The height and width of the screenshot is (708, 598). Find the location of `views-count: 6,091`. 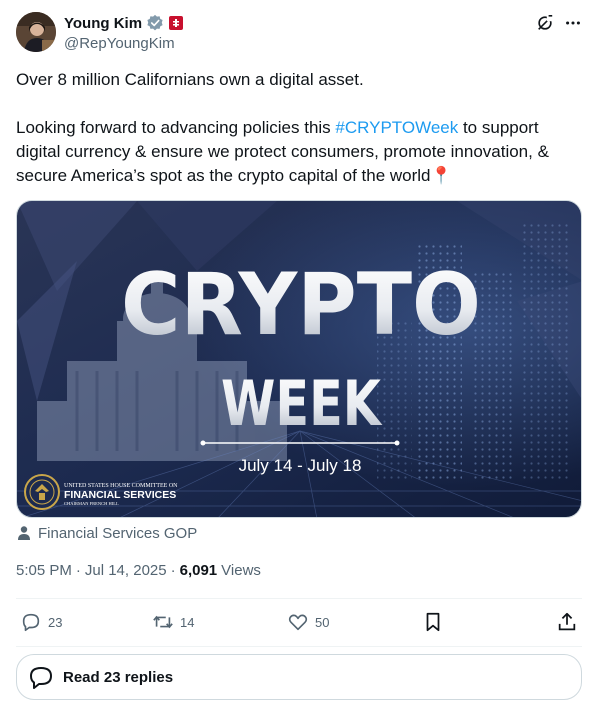

views-count: 6,091 is located at coordinates (198, 570).